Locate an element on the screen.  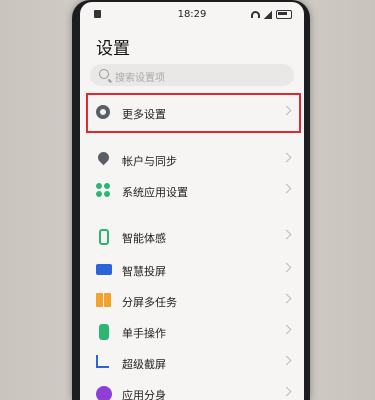
search-icon is located at coordinates (104, 74).